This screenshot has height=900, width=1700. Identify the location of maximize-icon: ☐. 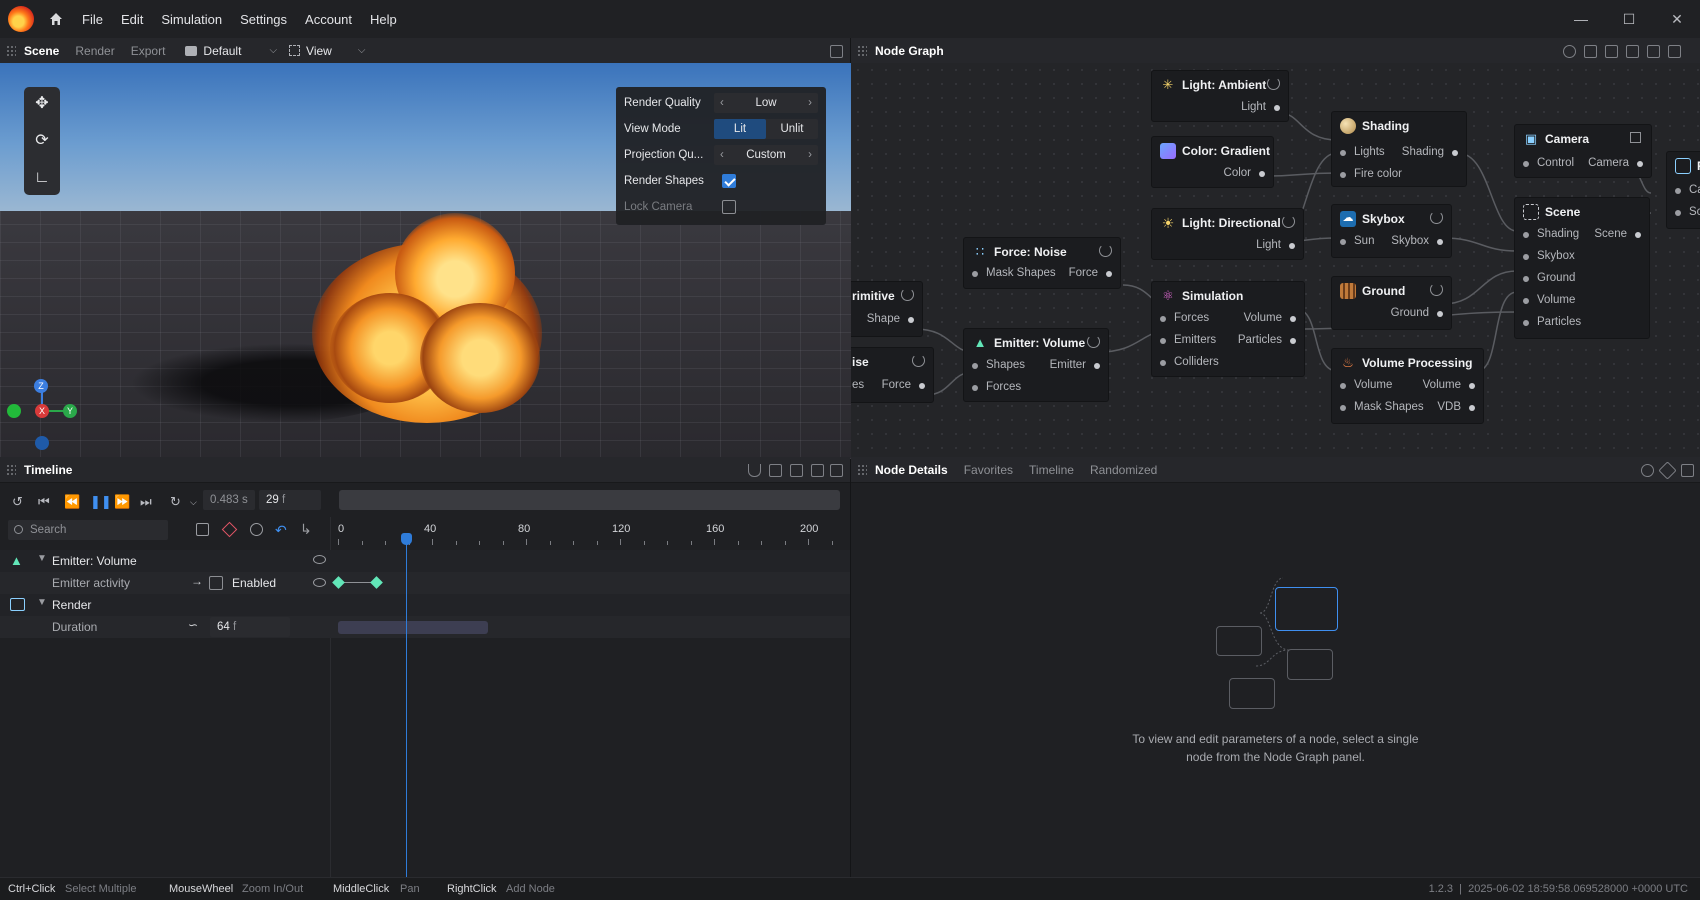
(1629, 19).